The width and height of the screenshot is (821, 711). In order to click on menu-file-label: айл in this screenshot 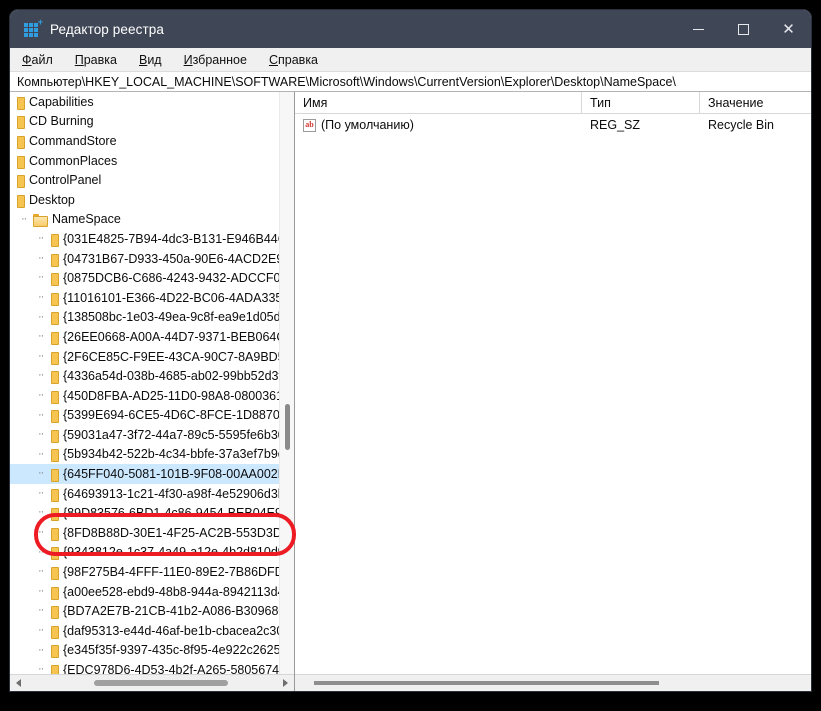, I will do `click(42, 59)`.